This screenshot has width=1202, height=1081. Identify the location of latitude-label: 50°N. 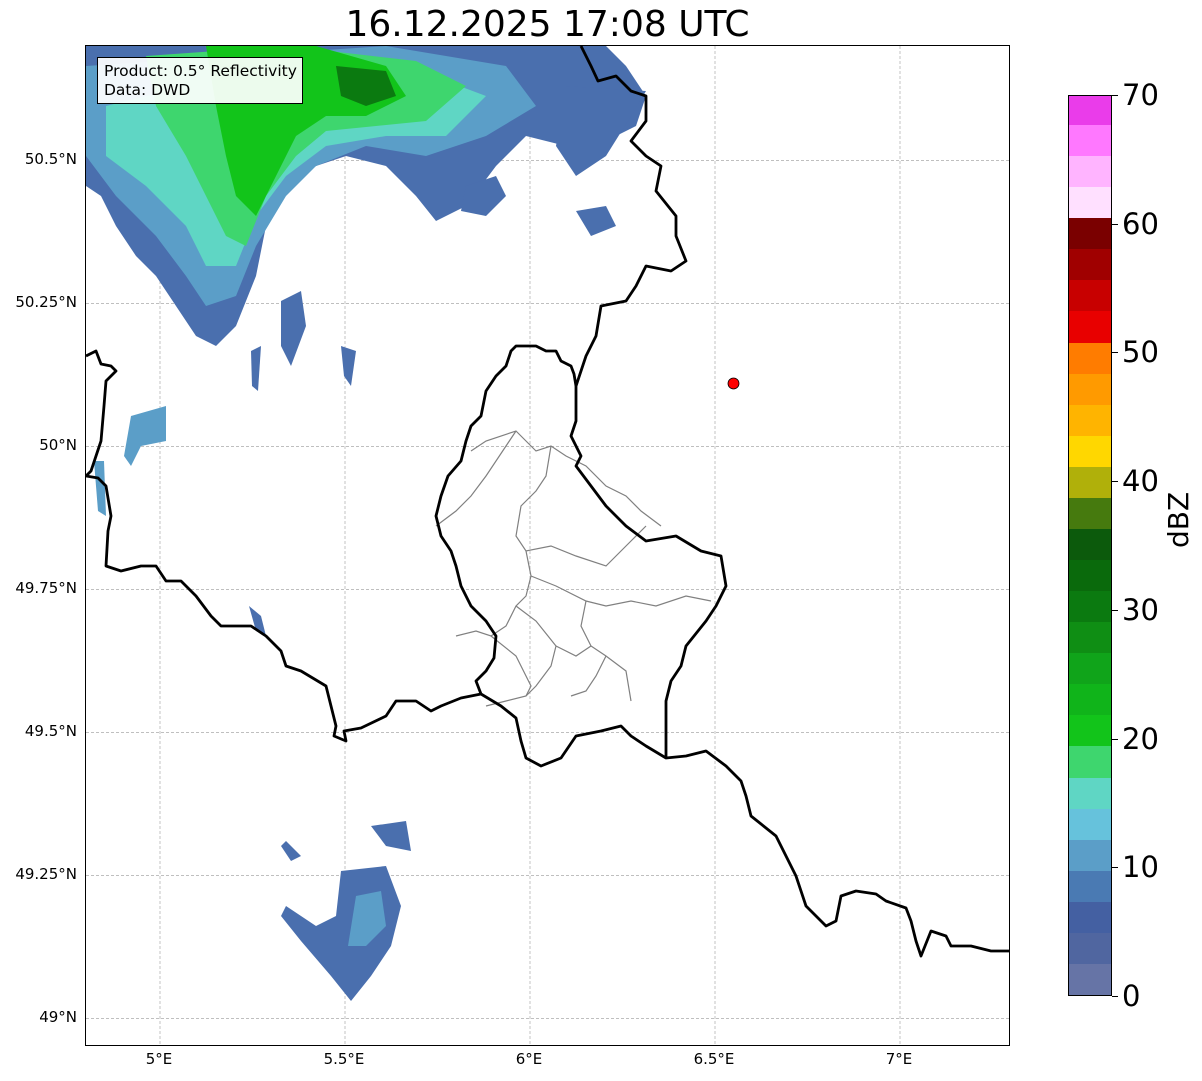
(58, 445).